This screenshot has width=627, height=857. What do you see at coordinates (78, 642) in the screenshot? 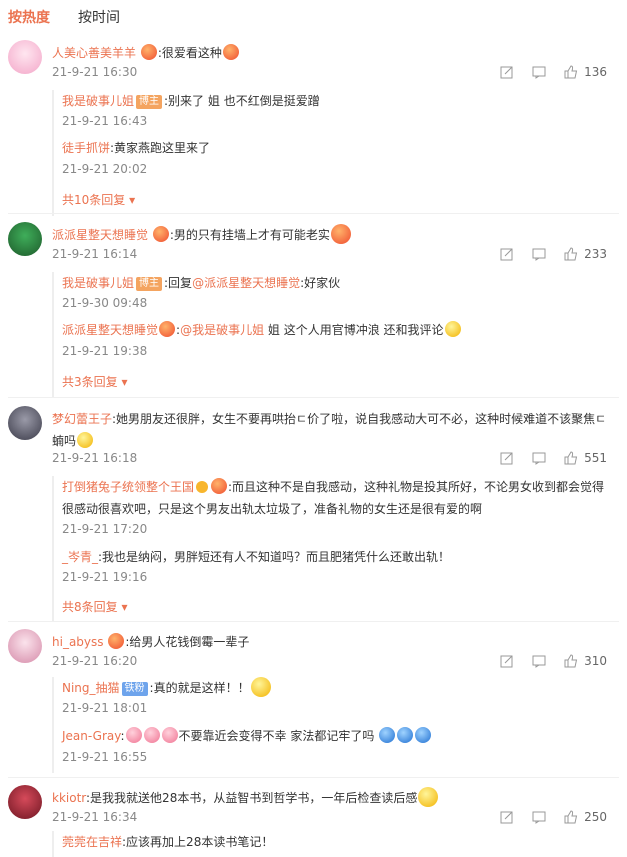
I see `comment-username: hi_abyss` at bounding box center [78, 642].